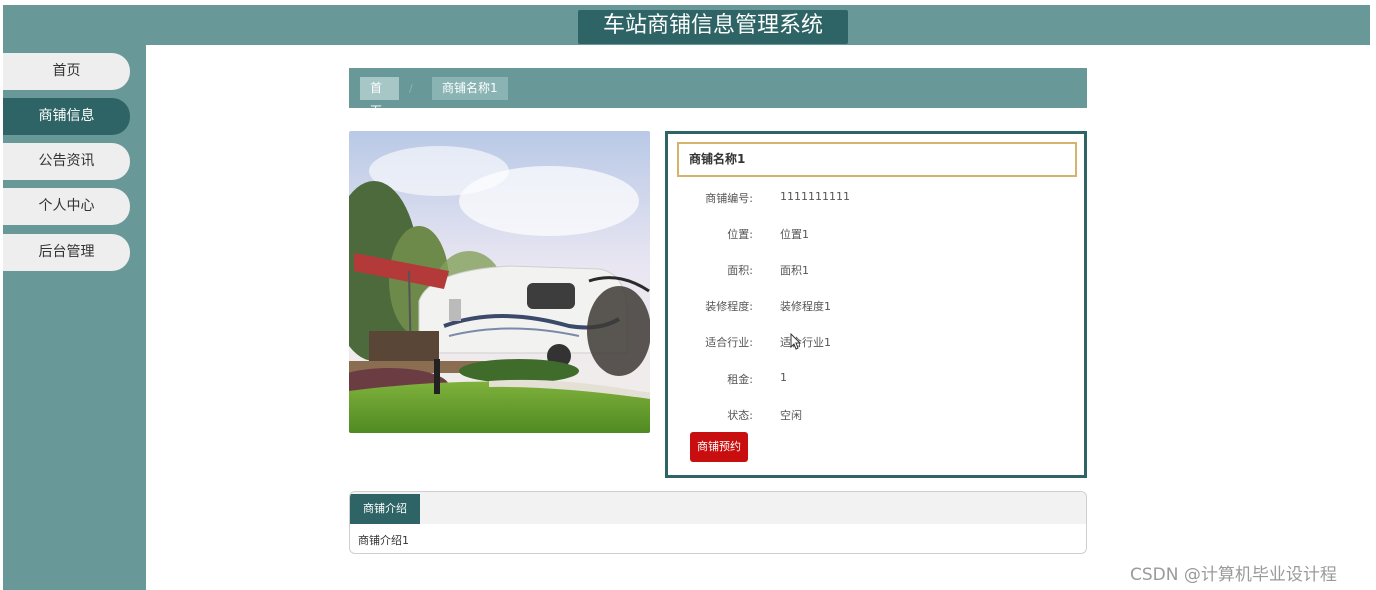 The image size is (1376, 590). I want to click on breadcrumb-home-link: 首页, so click(379, 97).